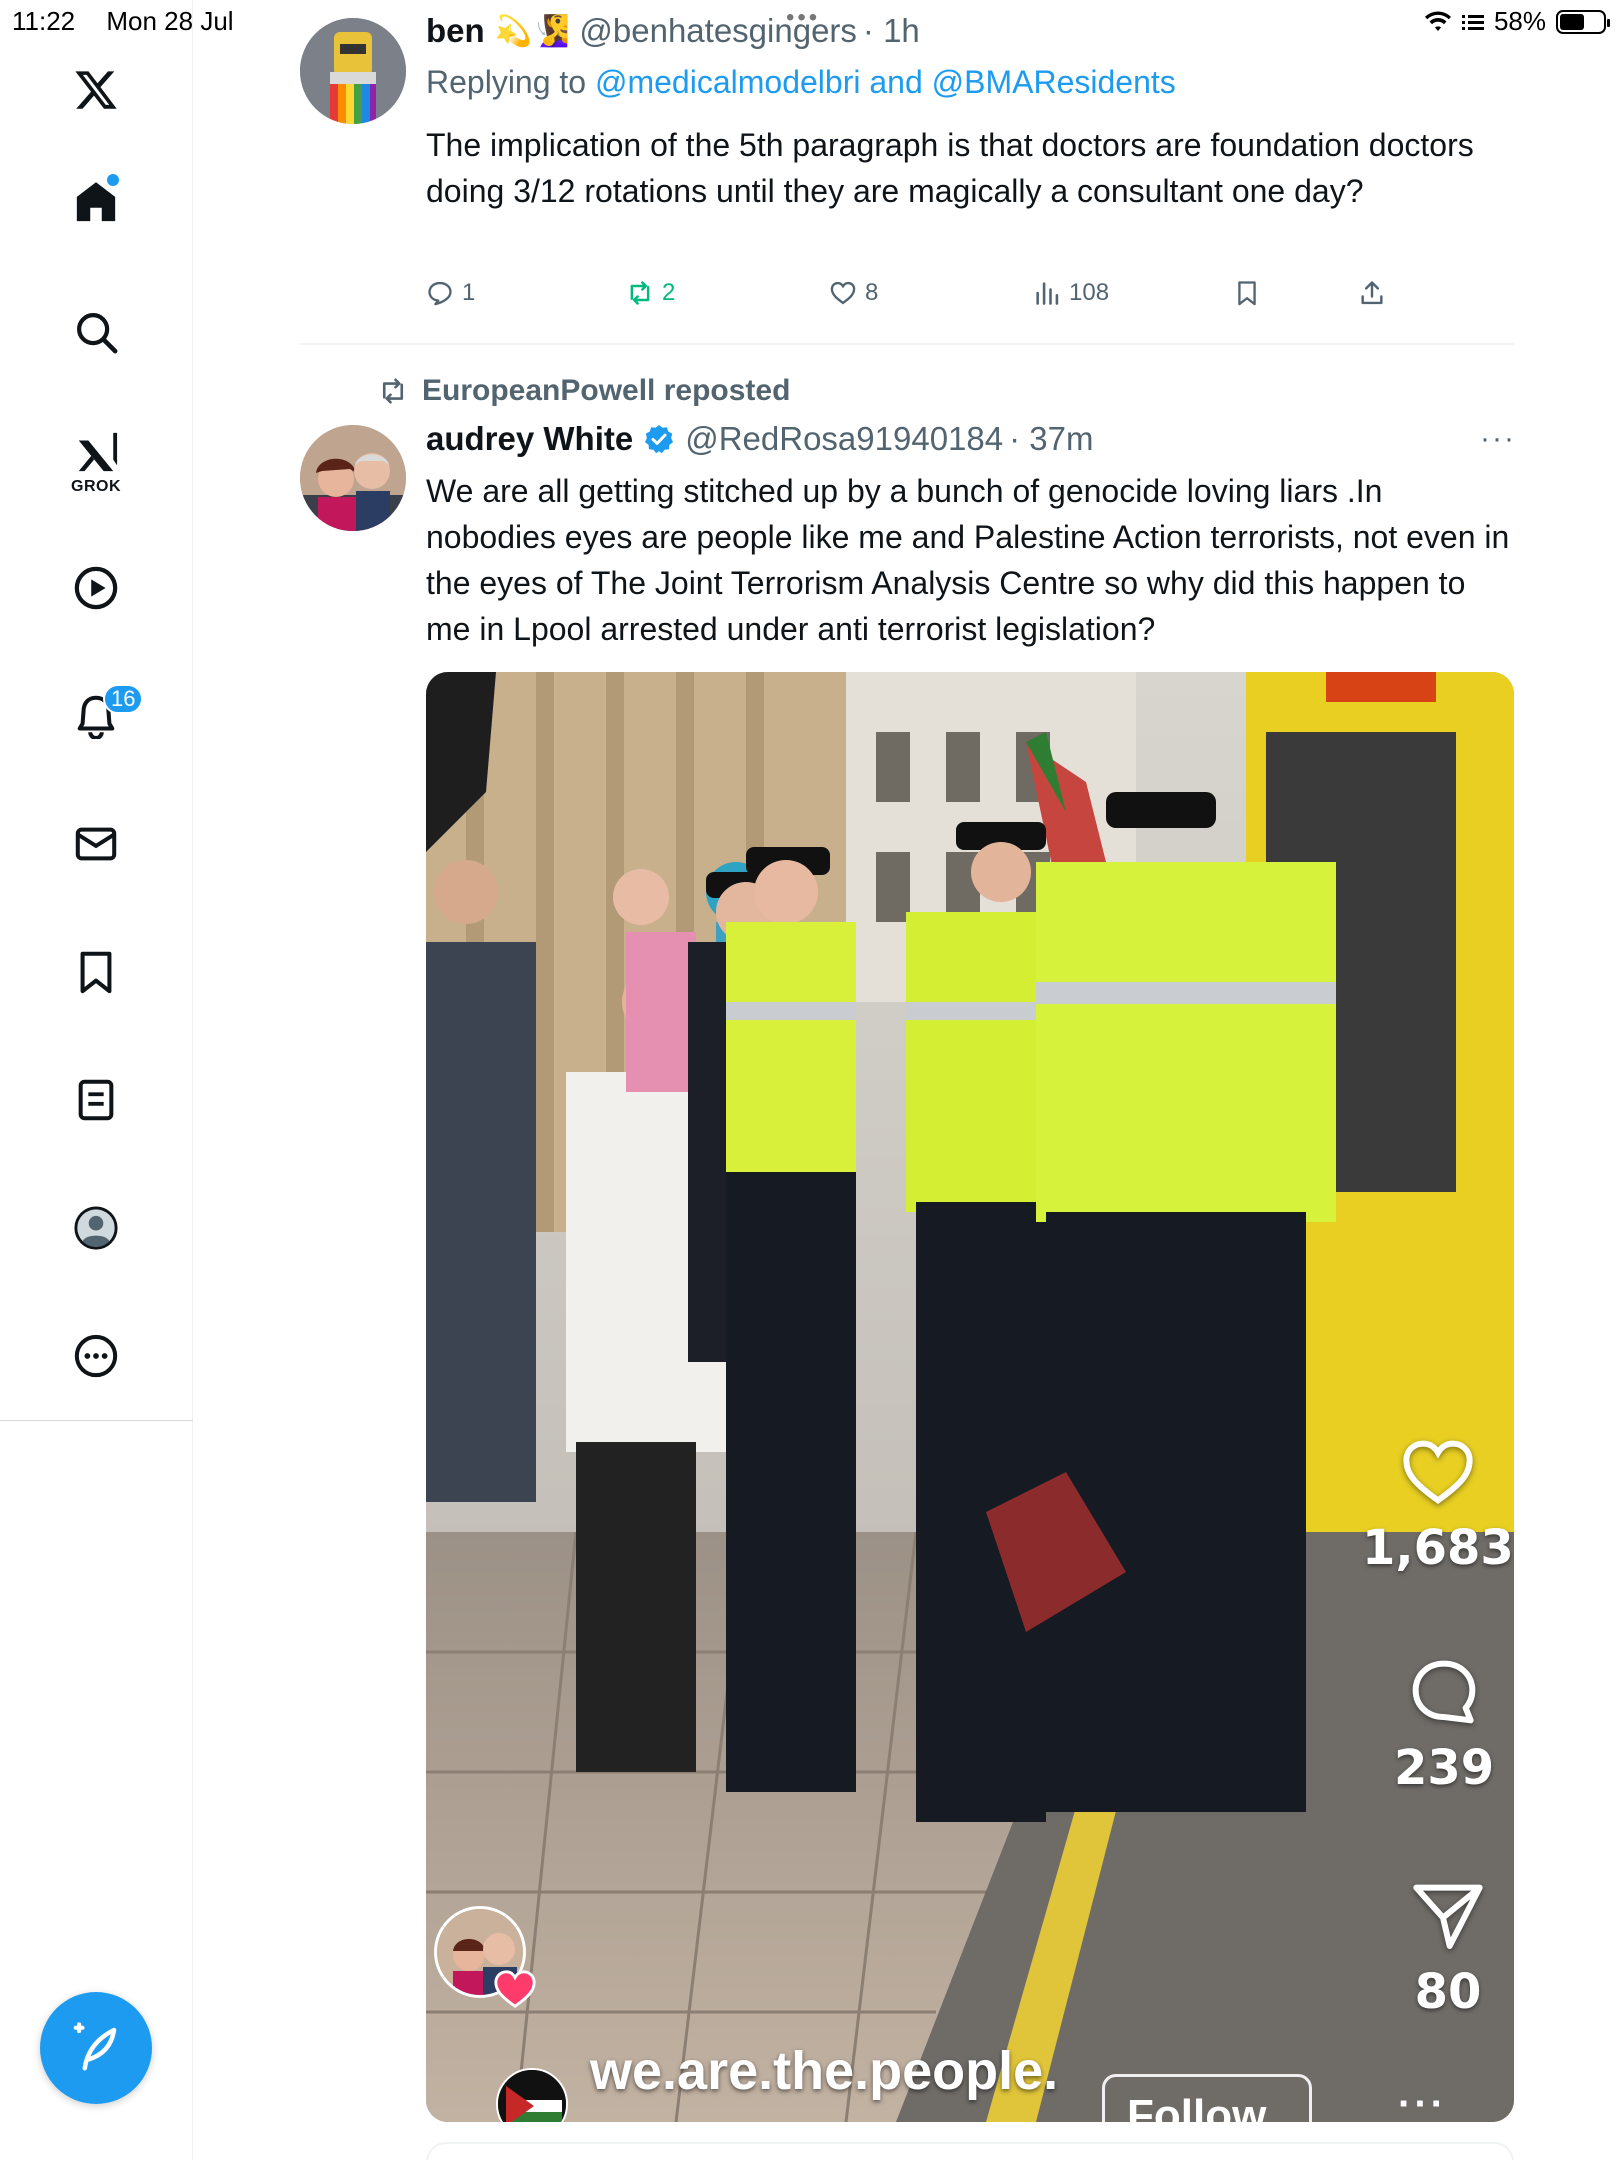 Image resolution: width=1620 pixels, height=2160 pixels. What do you see at coordinates (113, 180) in the screenshot?
I see `home-notification-dot` at bounding box center [113, 180].